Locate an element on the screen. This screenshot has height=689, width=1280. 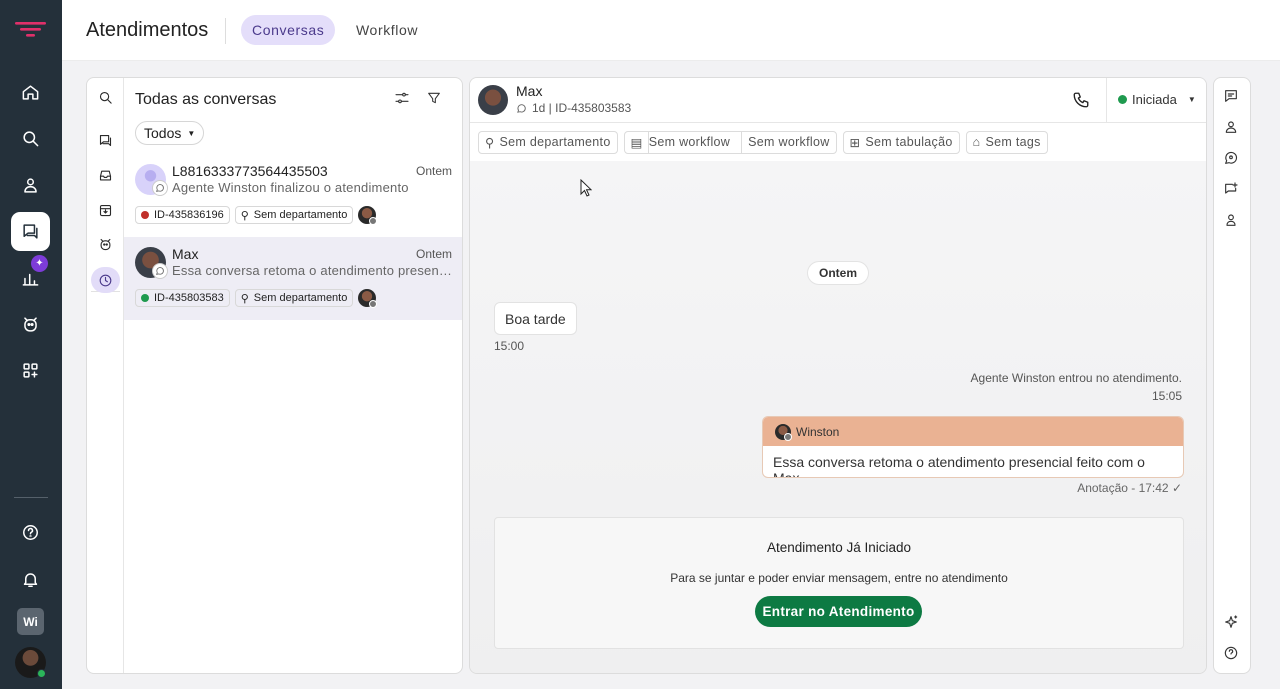
apps-icon is located at coordinates (30, 370).